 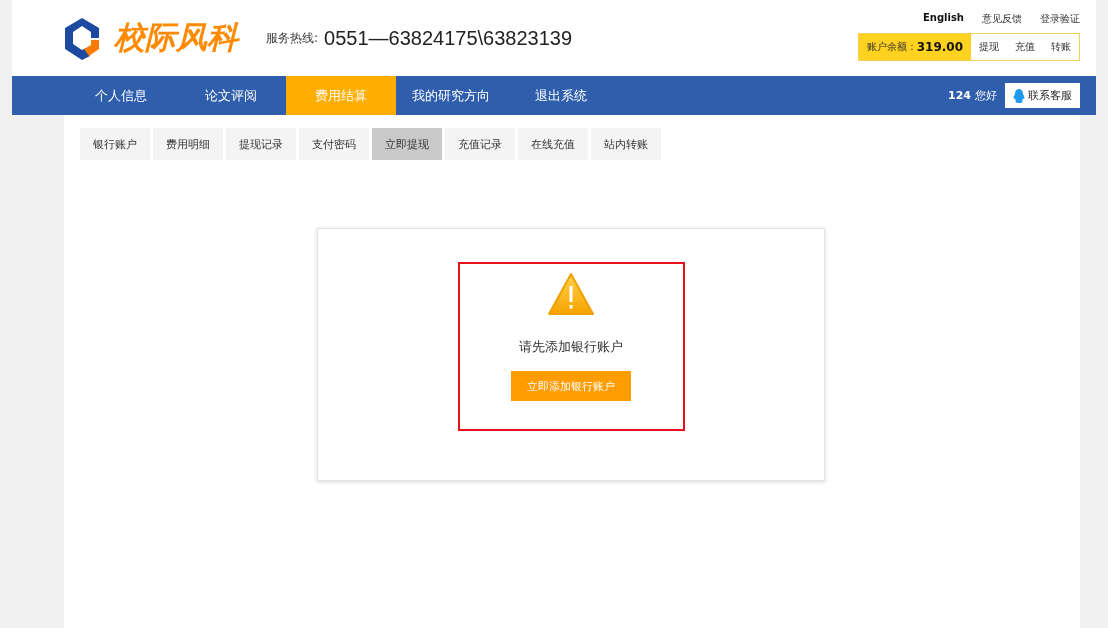 I want to click on header-link: 意见反馈, so click(x=1002, y=19).